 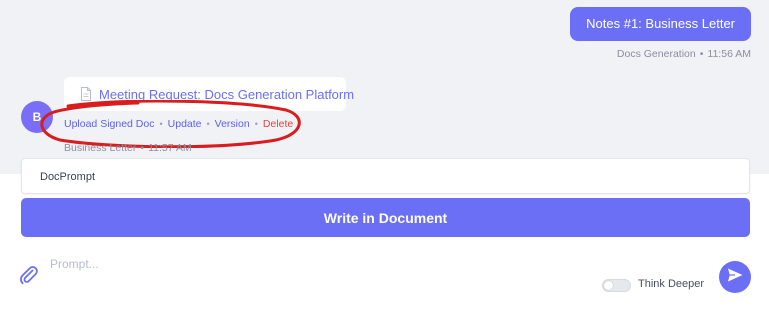 I want to click on document-icon, so click(x=86, y=94).